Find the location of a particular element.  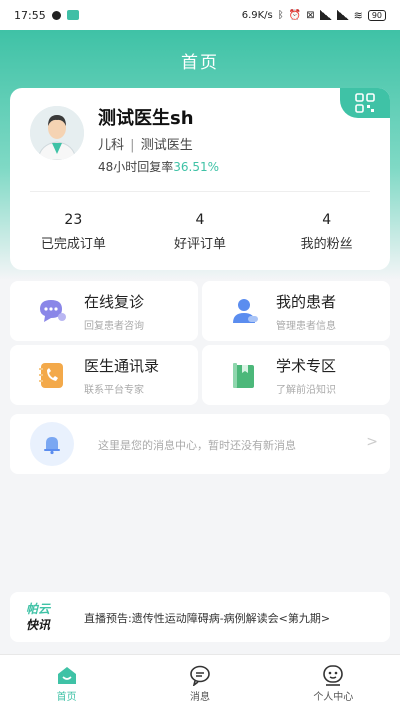

qr-code-icon is located at coordinates (365, 103).